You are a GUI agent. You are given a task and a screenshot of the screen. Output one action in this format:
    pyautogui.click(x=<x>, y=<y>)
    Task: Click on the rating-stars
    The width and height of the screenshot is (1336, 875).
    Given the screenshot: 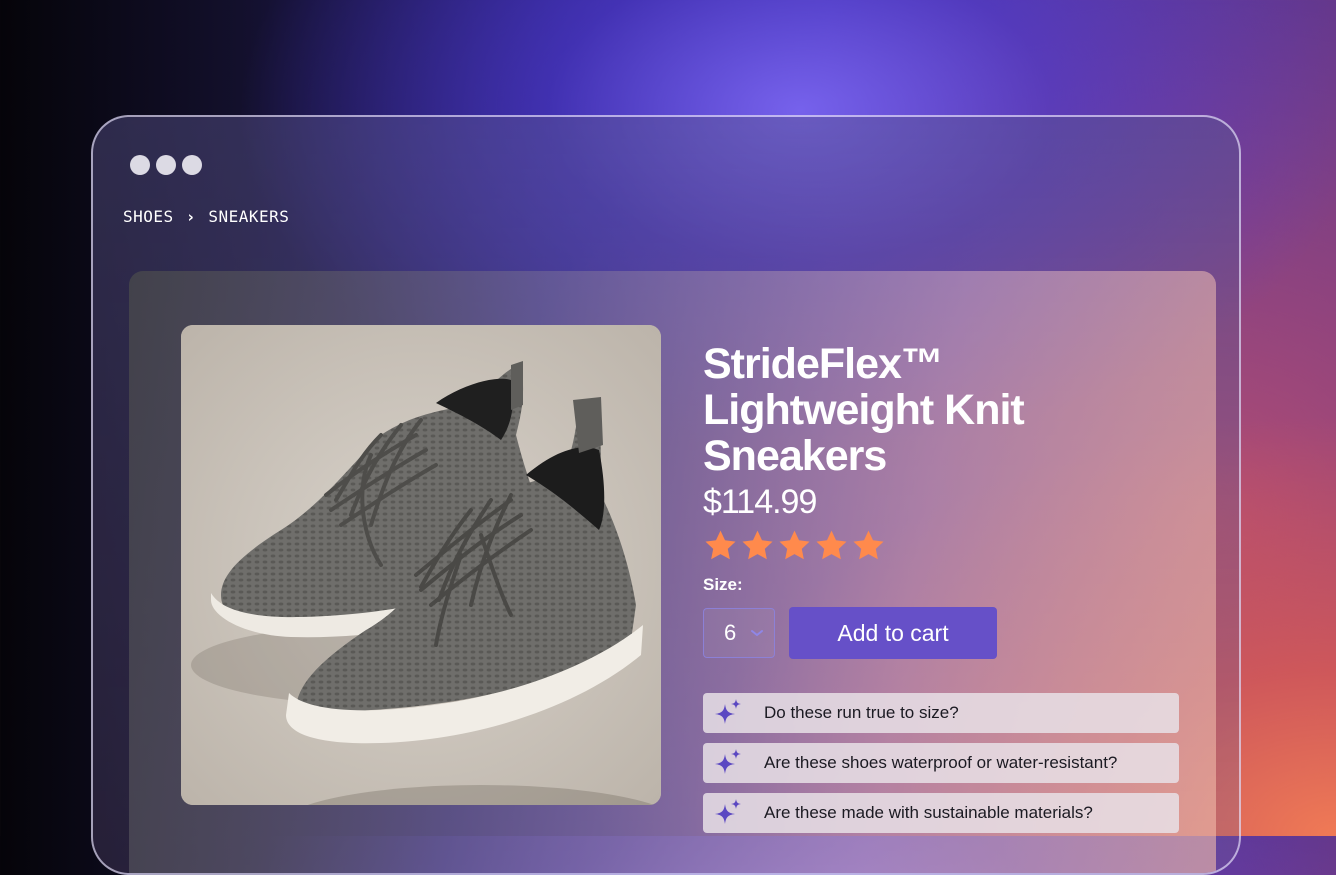 What is the action you would take?
    pyautogui.click(x=943, y=545)
    